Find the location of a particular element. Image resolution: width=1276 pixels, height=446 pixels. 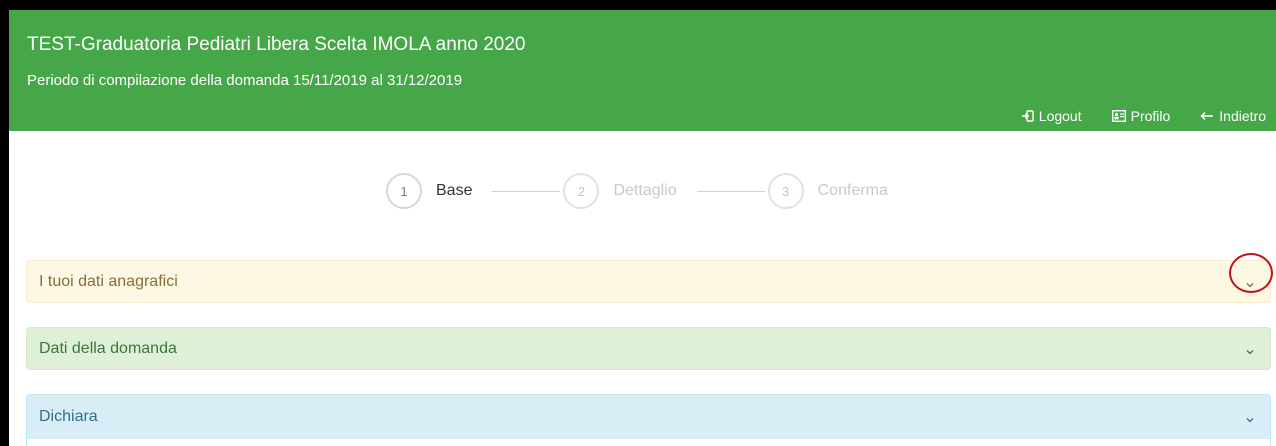

panel-title: Dichiara is located at coordinates (68, 416).